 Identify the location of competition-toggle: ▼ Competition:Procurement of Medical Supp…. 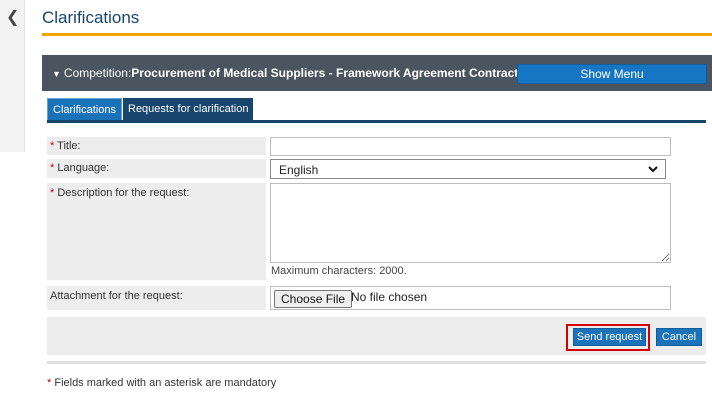
(285, 73).